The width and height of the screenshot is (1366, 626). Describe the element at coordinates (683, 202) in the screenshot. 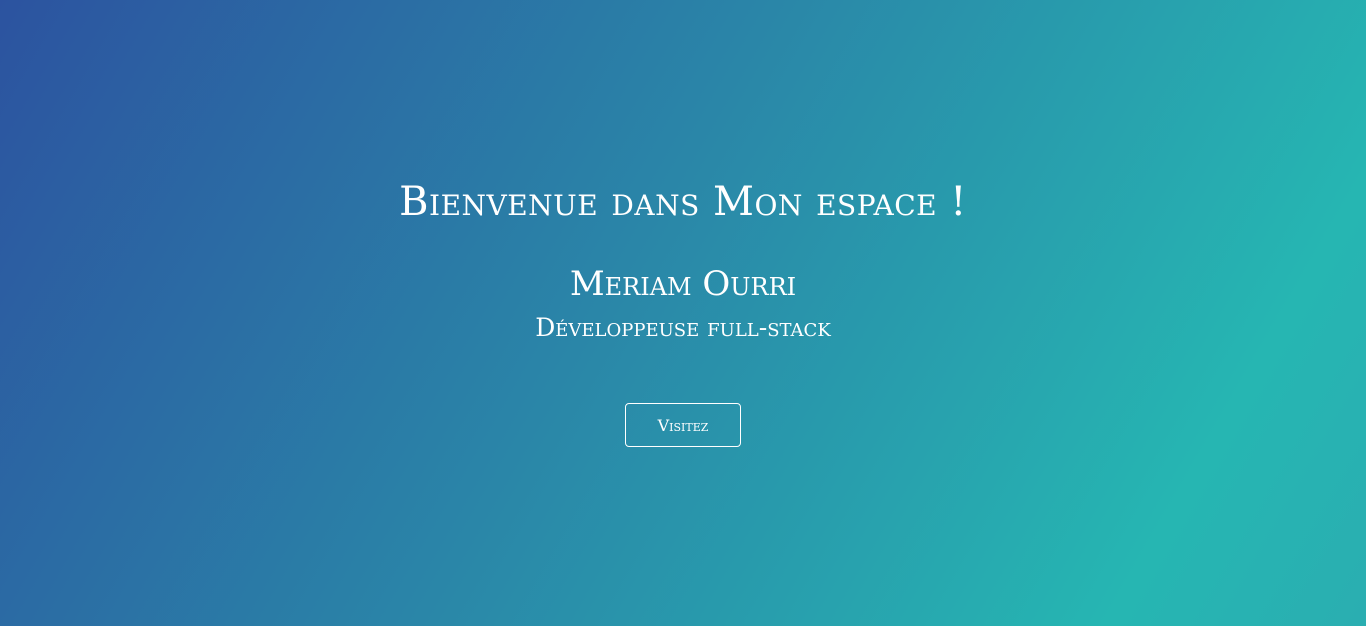

I see `welcome-headline: Bienvenue dans Mon espace !` at that location.